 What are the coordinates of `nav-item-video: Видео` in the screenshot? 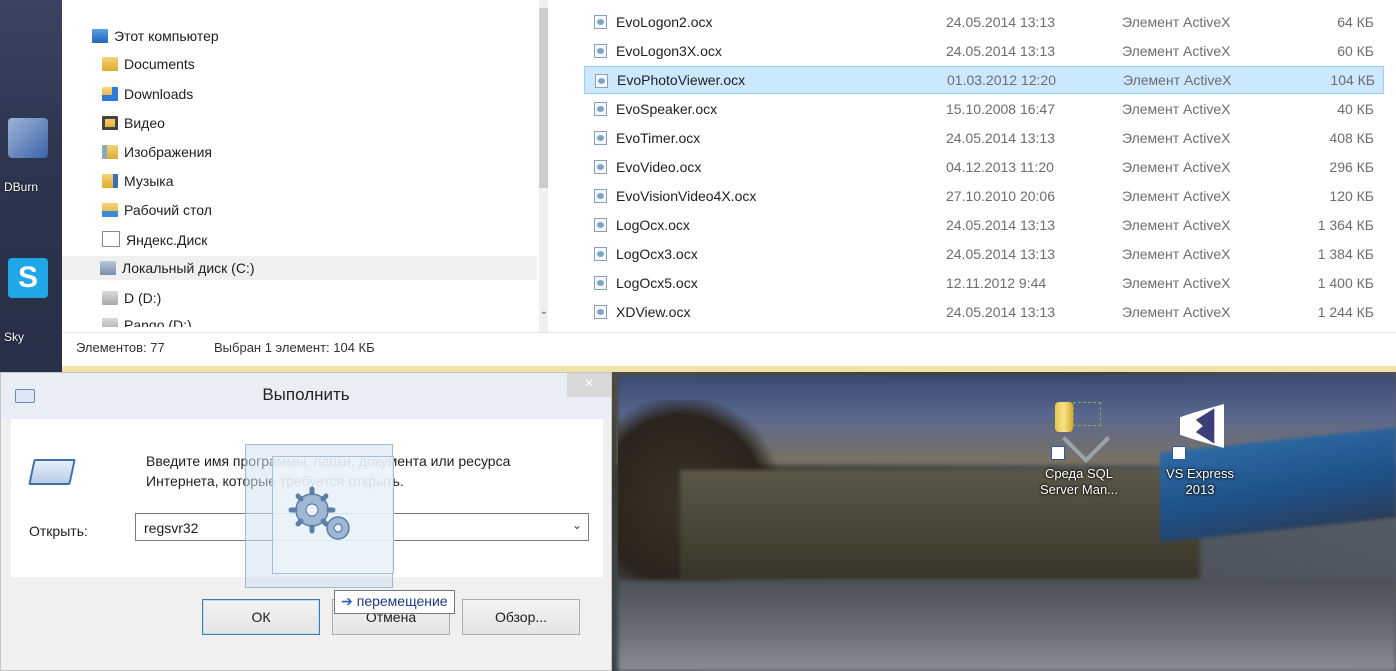 It's located at (133, 123).